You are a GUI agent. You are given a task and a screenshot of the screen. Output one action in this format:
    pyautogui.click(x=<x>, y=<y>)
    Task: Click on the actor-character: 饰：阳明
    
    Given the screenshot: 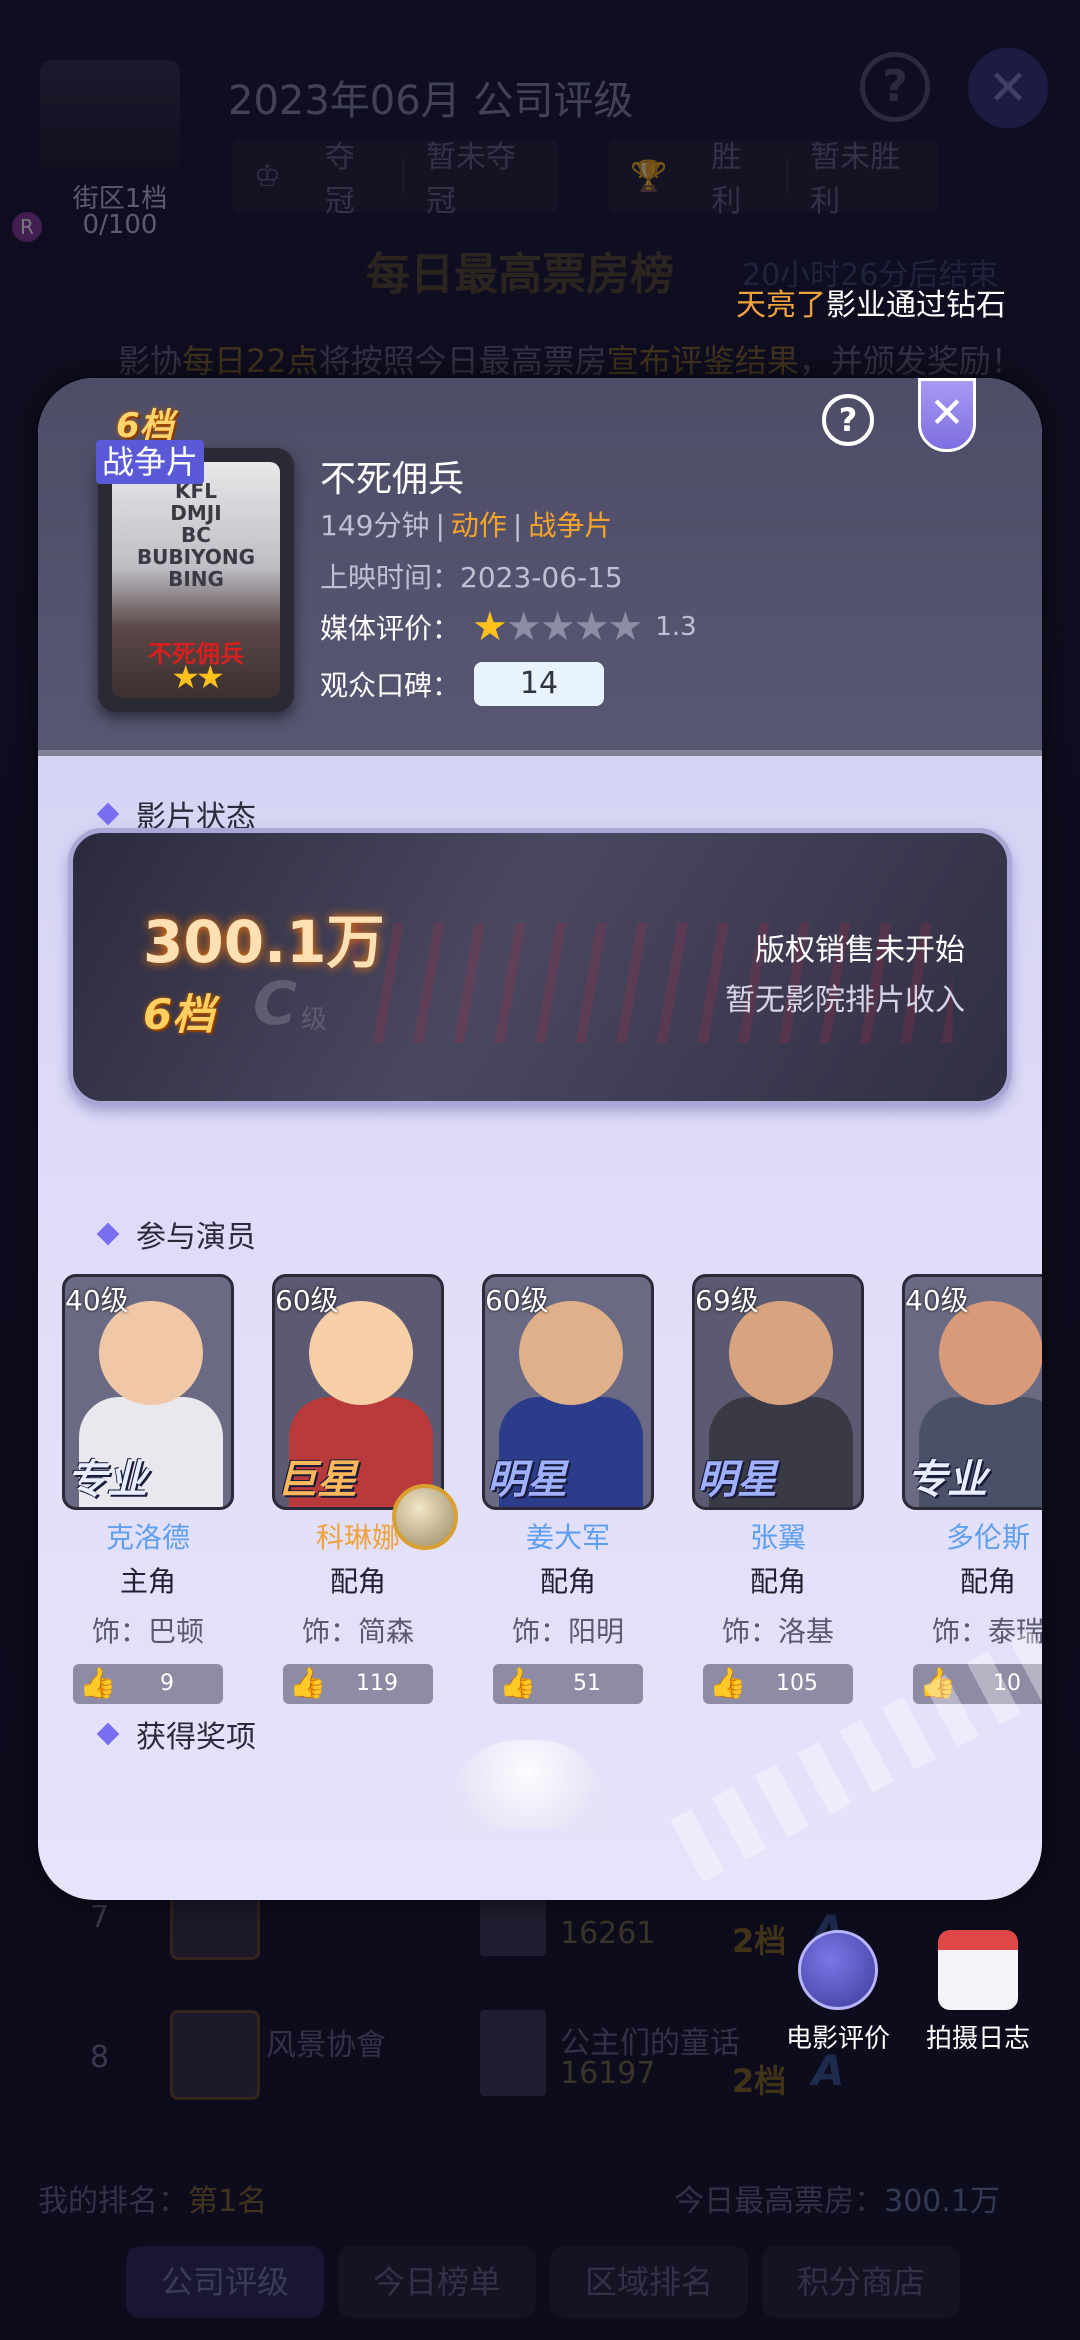 What is the action you would take?
    pyautogui.click(x=567, y=1631)
    